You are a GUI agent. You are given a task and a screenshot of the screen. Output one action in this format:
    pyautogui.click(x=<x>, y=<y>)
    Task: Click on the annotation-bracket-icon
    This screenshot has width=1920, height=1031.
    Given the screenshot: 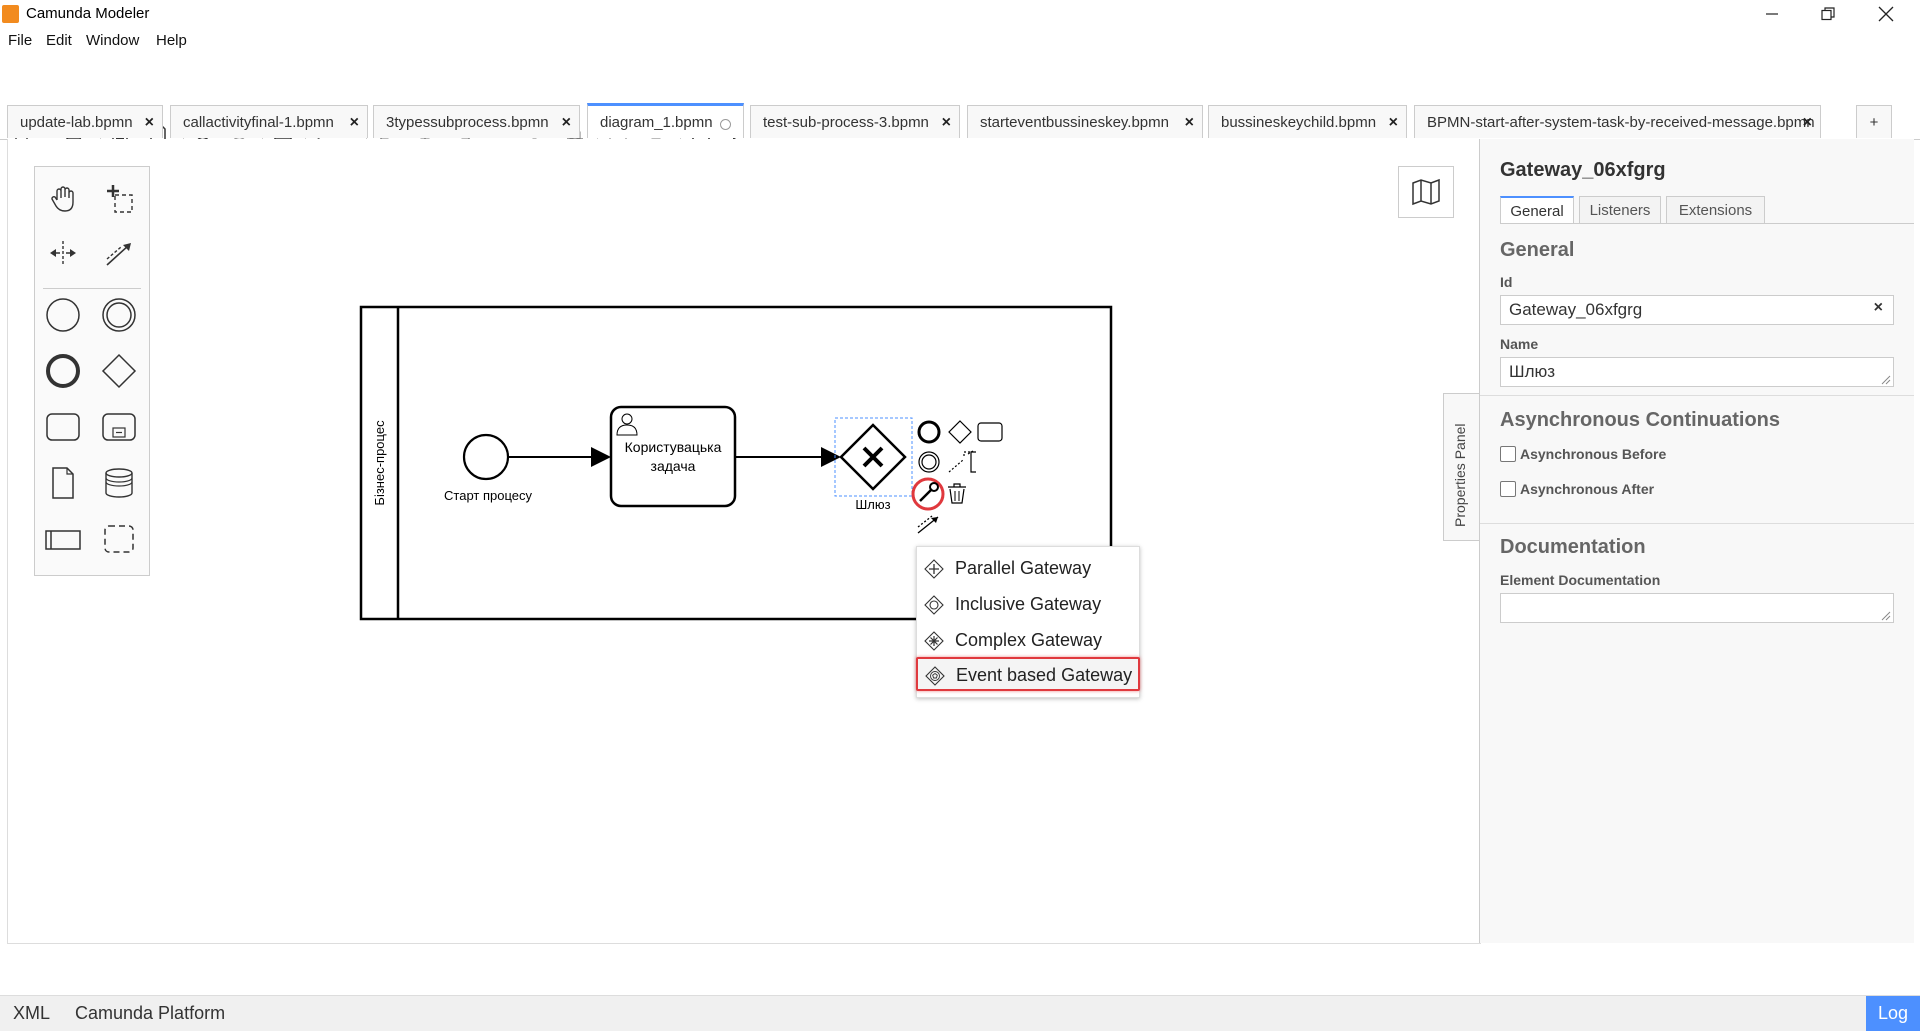 What is the action you would take?
    pyautogui.click(x=973, y=462)
    